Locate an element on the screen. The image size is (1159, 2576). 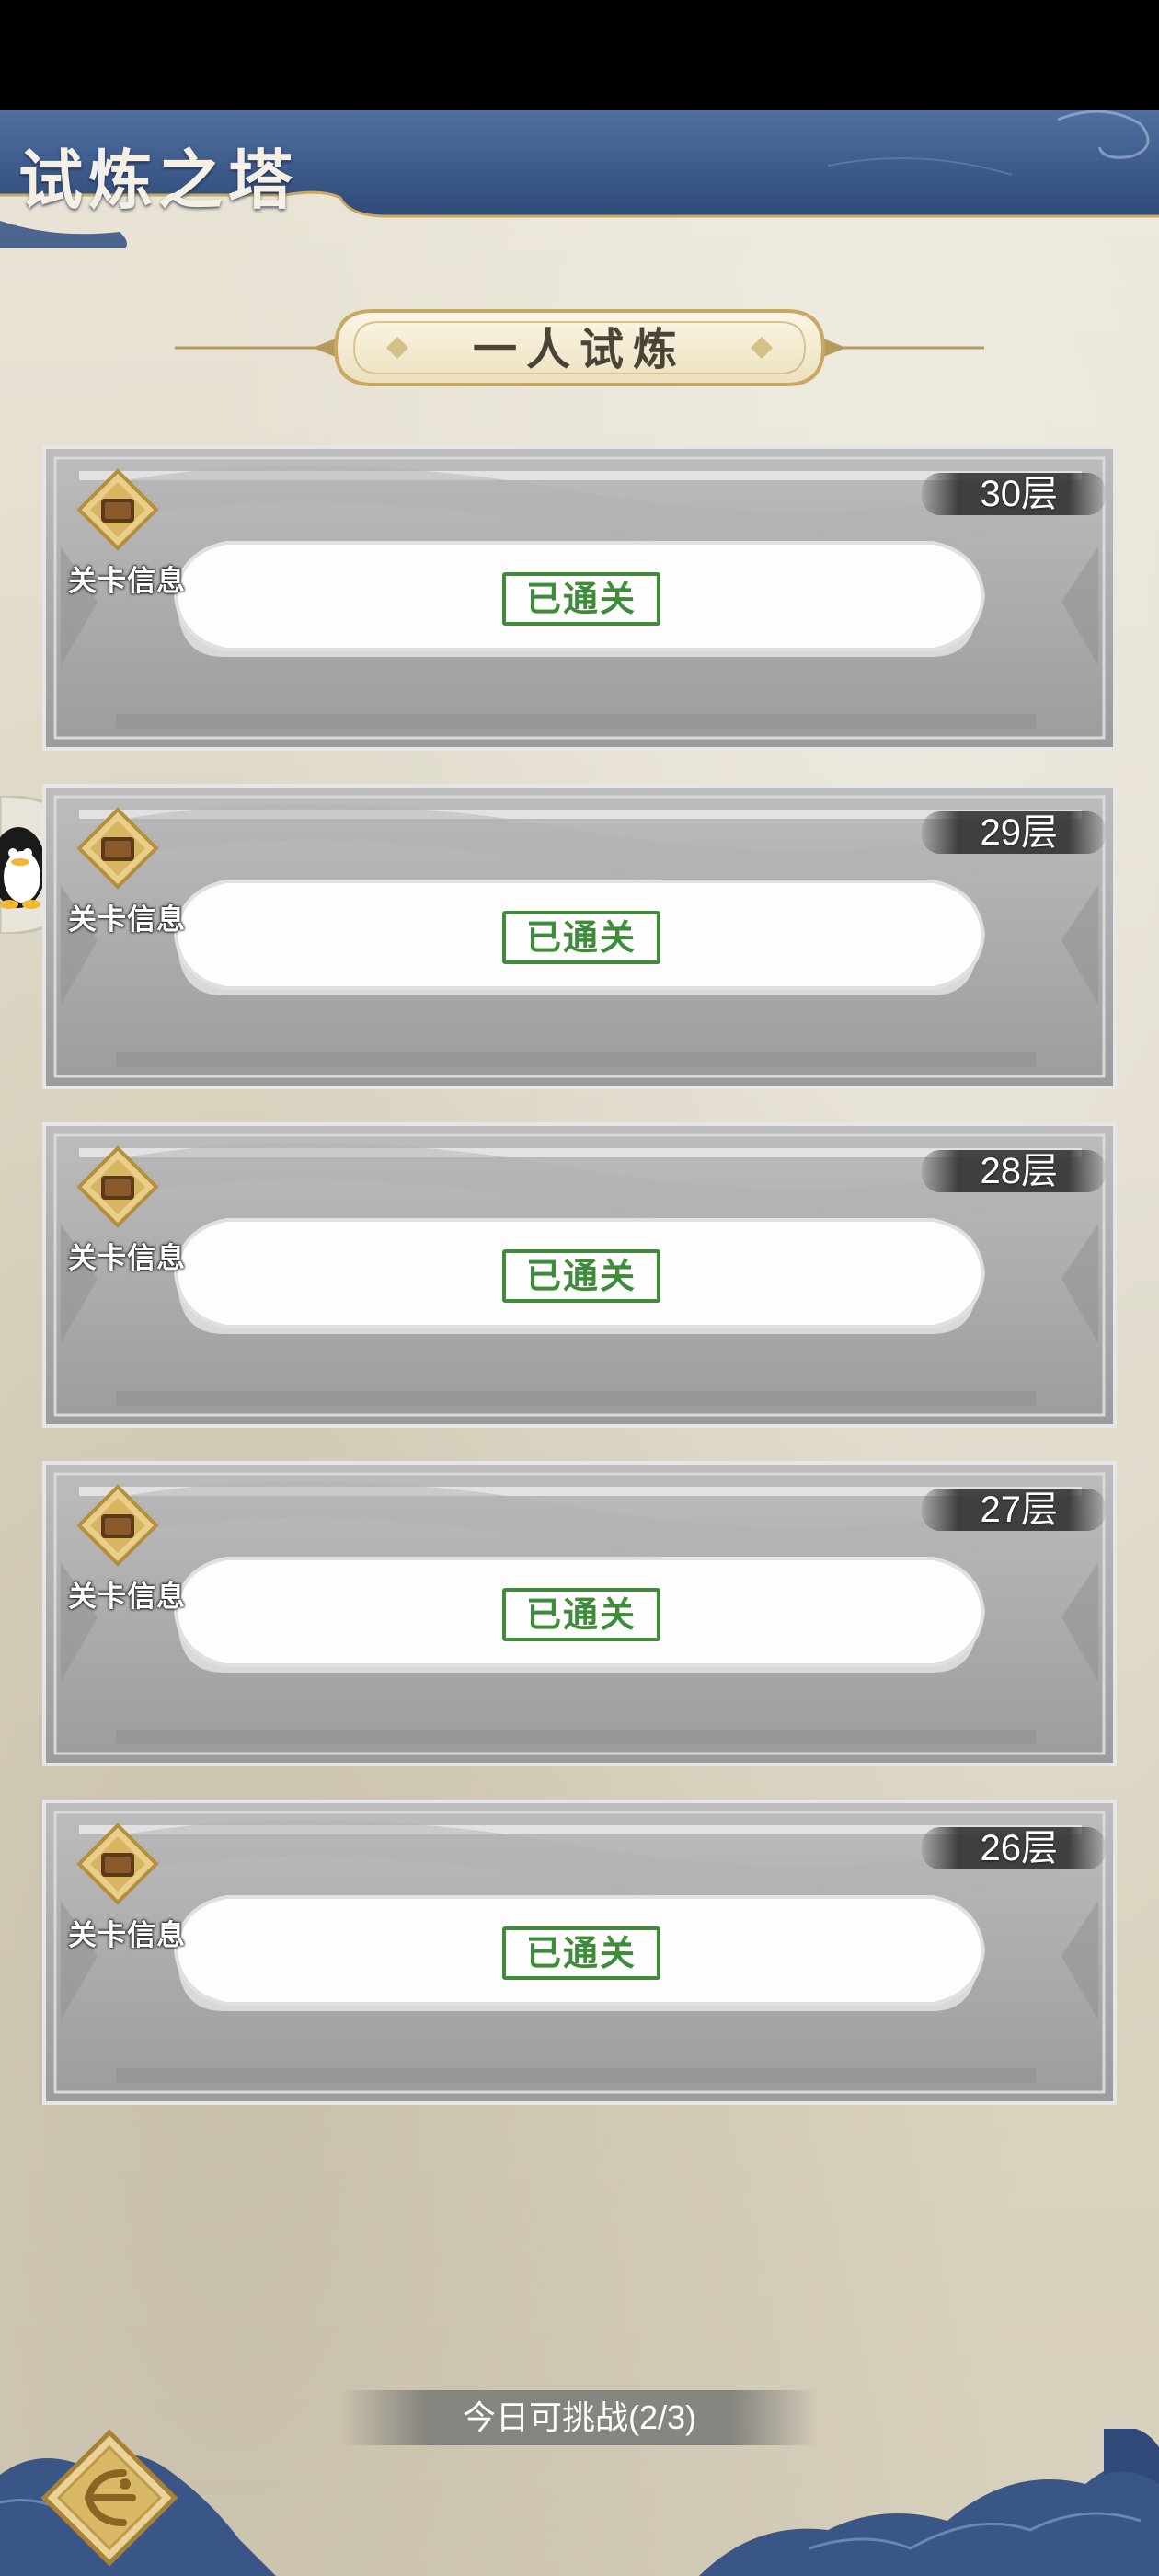
challenge-counter: 今日可挑战(2/3) is located at coordinates (579, 2417).